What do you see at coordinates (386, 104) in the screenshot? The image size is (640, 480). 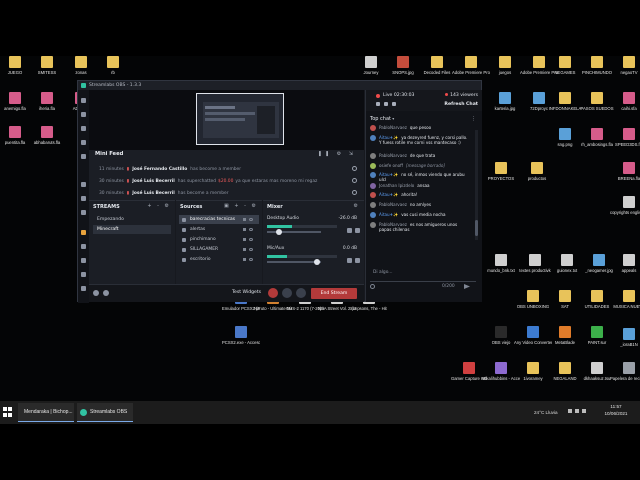 I see `edit-icon` at bounding box center [386, 104].